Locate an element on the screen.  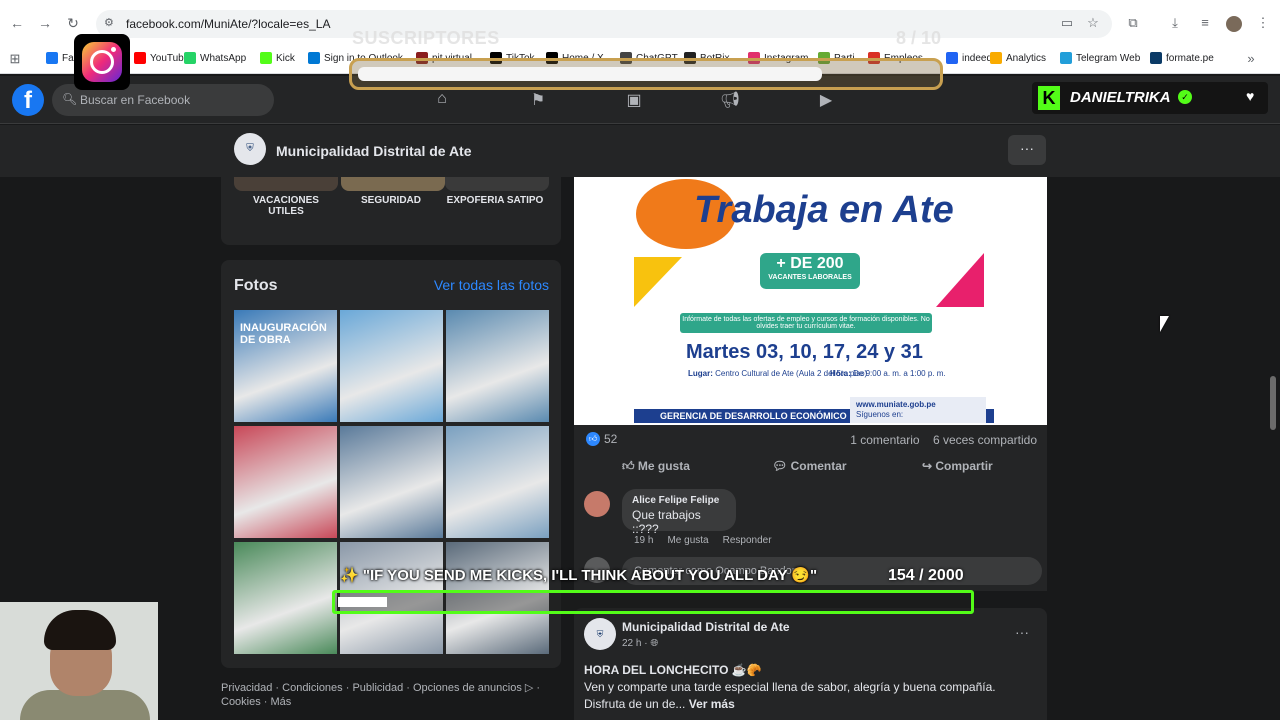
bookmark-item: Analytics is located at coordinates (1018, 58).